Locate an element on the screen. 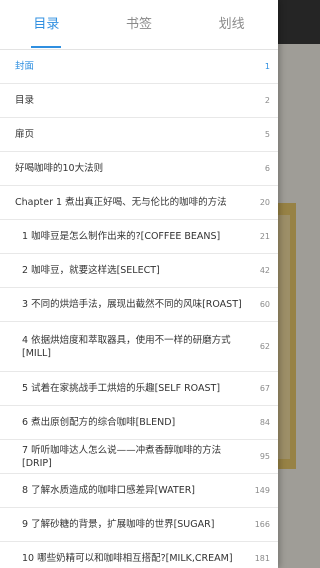 This screenshot has width=320, height=568. toc-item-page: 2 is located at coordinates (267, 100).